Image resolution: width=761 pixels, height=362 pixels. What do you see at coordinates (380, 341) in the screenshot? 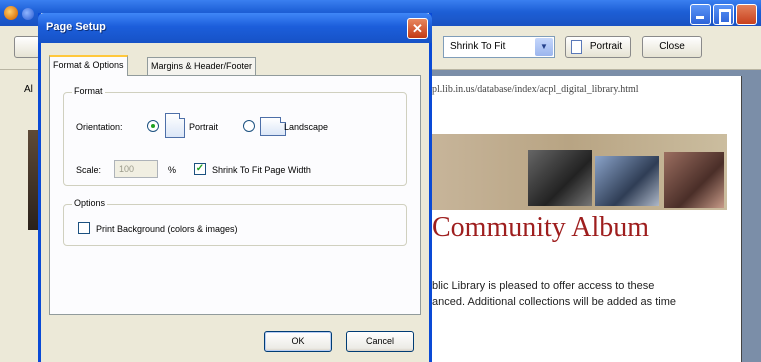
I see `cancel-button: Cancel` at bounding box center [380, 341].